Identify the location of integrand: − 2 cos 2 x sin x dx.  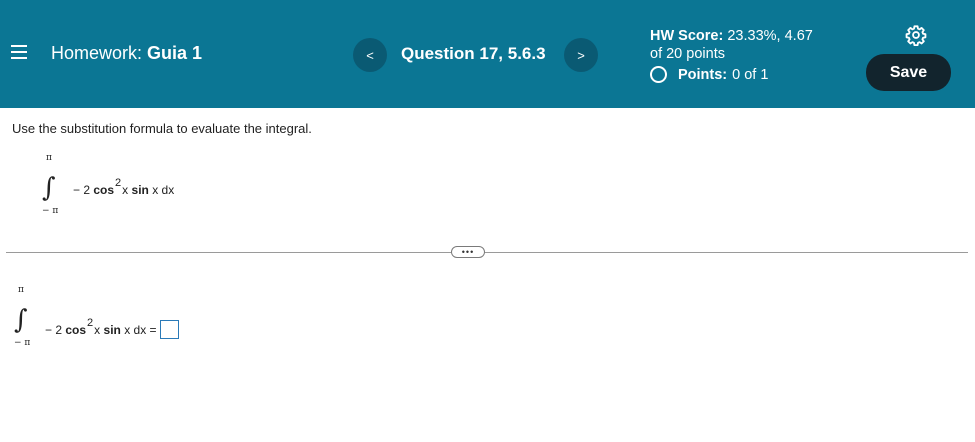
(124, 187).